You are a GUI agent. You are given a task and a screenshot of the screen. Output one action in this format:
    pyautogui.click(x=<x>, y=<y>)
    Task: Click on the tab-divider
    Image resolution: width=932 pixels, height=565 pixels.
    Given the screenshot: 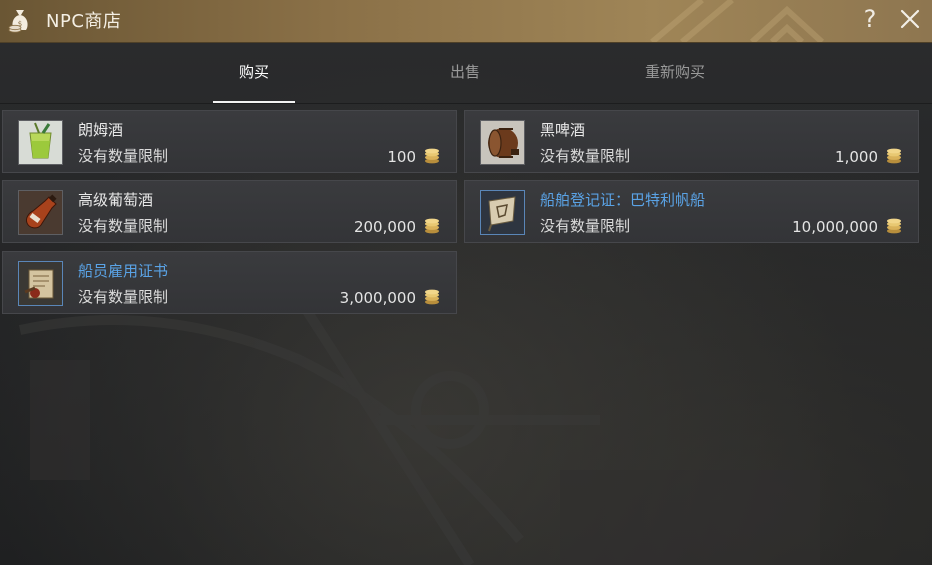 What is the action you would take?
    pyautogui.click(x=466, y=103)
    